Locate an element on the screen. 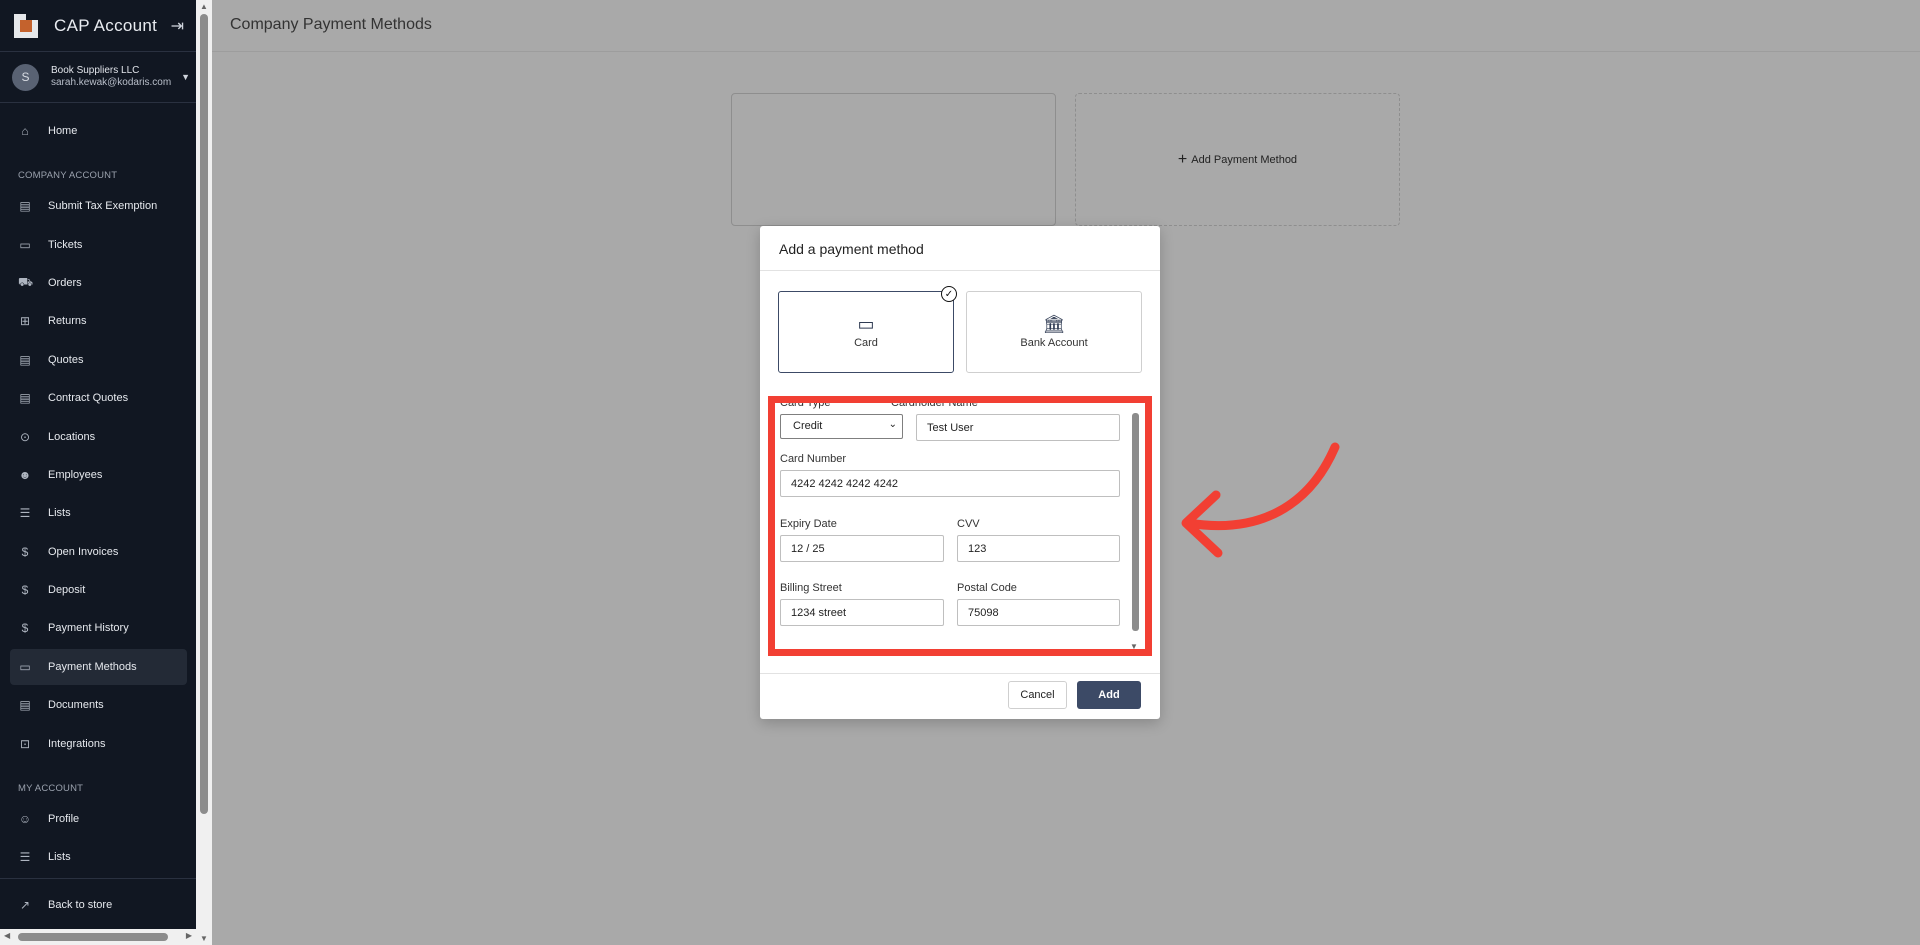  truck-icon: ⛟ is located at coordinates (26, 282).